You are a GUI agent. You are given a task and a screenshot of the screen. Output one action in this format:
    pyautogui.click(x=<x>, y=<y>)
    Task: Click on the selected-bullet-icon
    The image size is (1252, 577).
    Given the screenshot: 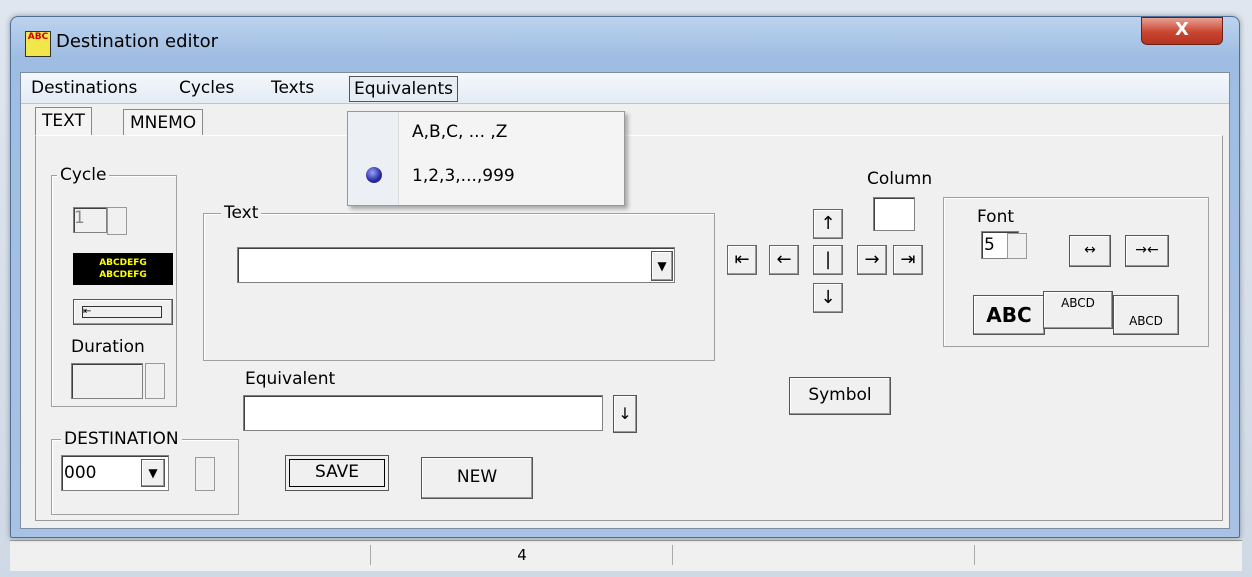 What is the action you would take?
    pyautogui.click(x=374, y=175)
    